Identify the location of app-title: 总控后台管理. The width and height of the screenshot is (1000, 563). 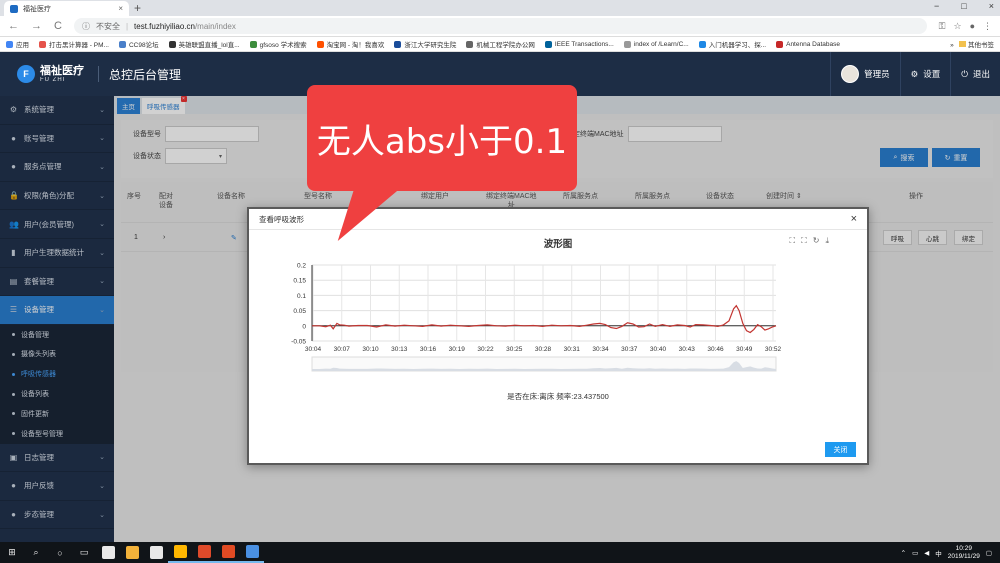
(139, 74).